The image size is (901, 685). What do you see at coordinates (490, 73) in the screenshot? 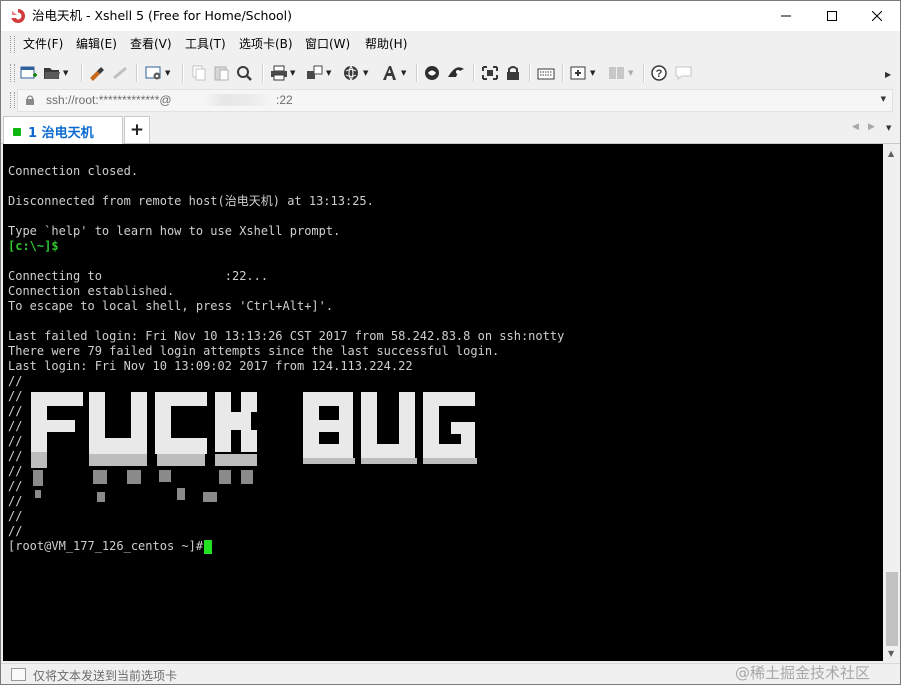
I see `fullscreen-button` at bounding box center [490, 73].